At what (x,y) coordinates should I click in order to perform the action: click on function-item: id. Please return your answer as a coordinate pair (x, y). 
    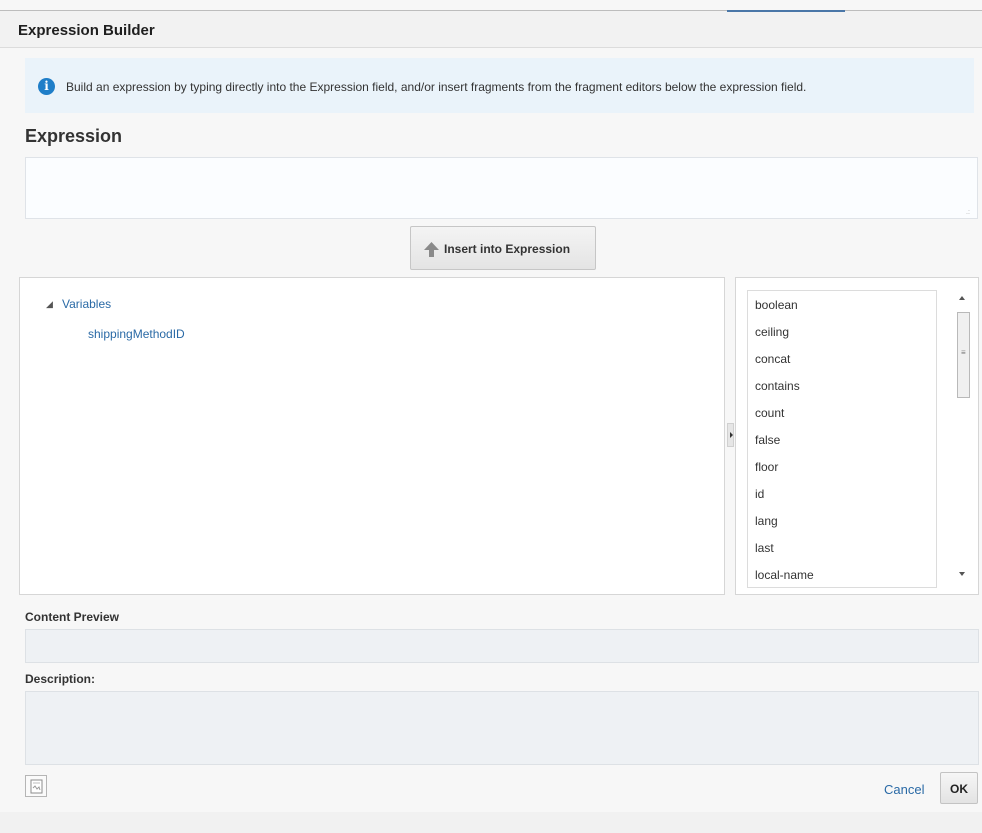
    Looking at the image, I should click on (759, 494).